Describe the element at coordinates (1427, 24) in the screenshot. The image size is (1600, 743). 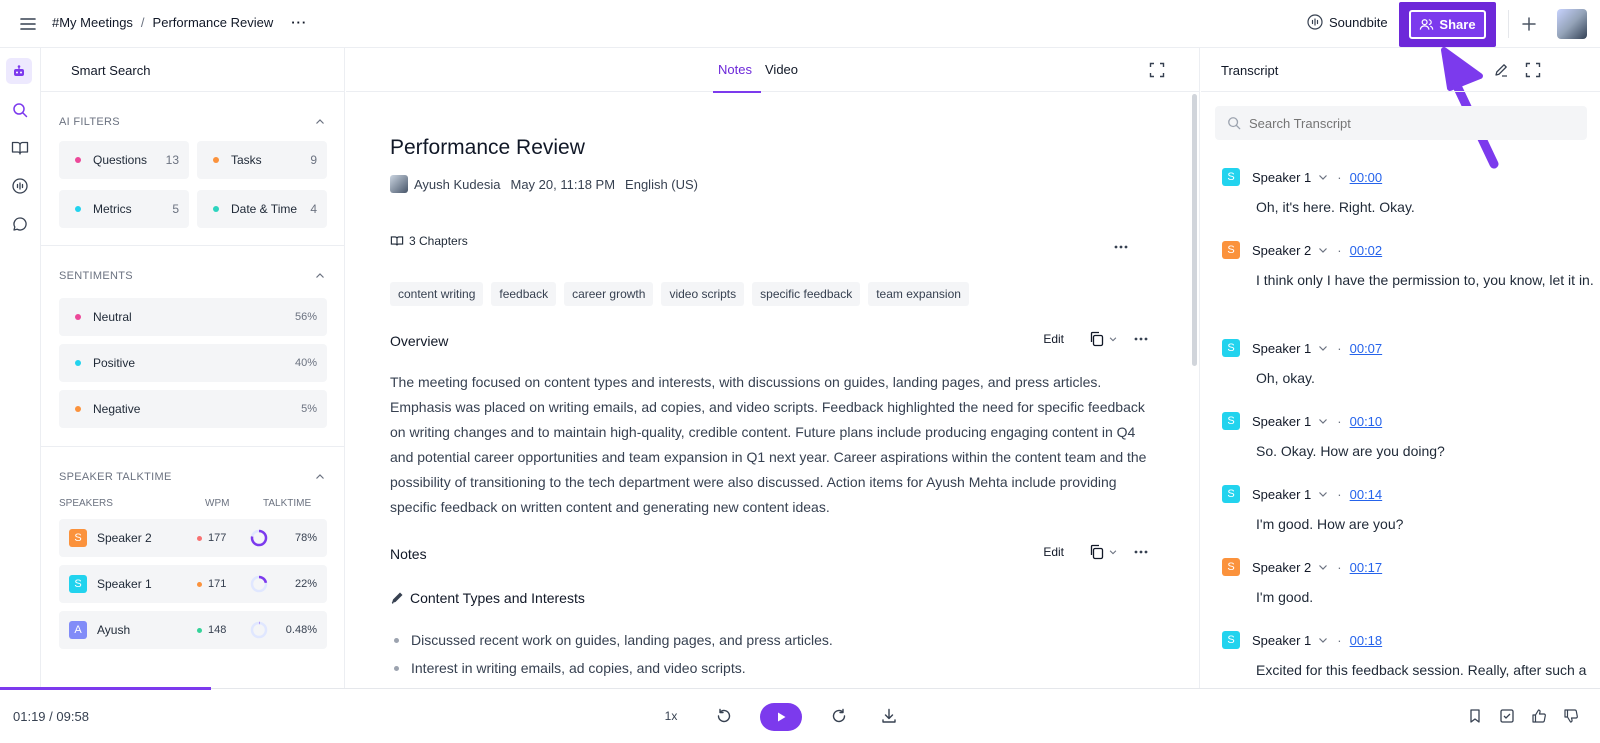
I see `users-icon` at that location.